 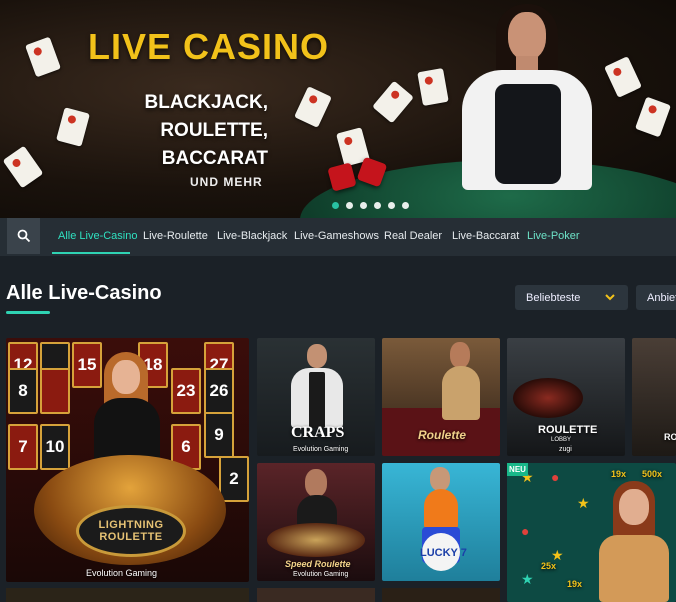 I want to click on tab-real-dealer: Real Dealer, so click(x=413, y=236).